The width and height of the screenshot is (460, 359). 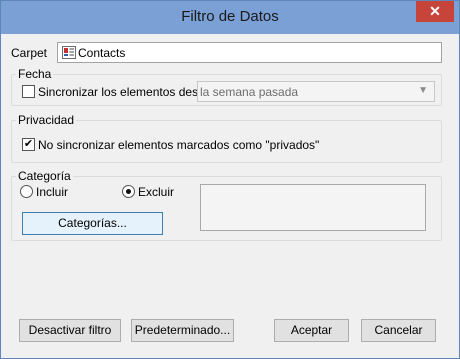 What do you see at coordinates (423, 90) in the screenshot?
I see `chevron-down-icon: ▼` at bounding box center [423, 90].